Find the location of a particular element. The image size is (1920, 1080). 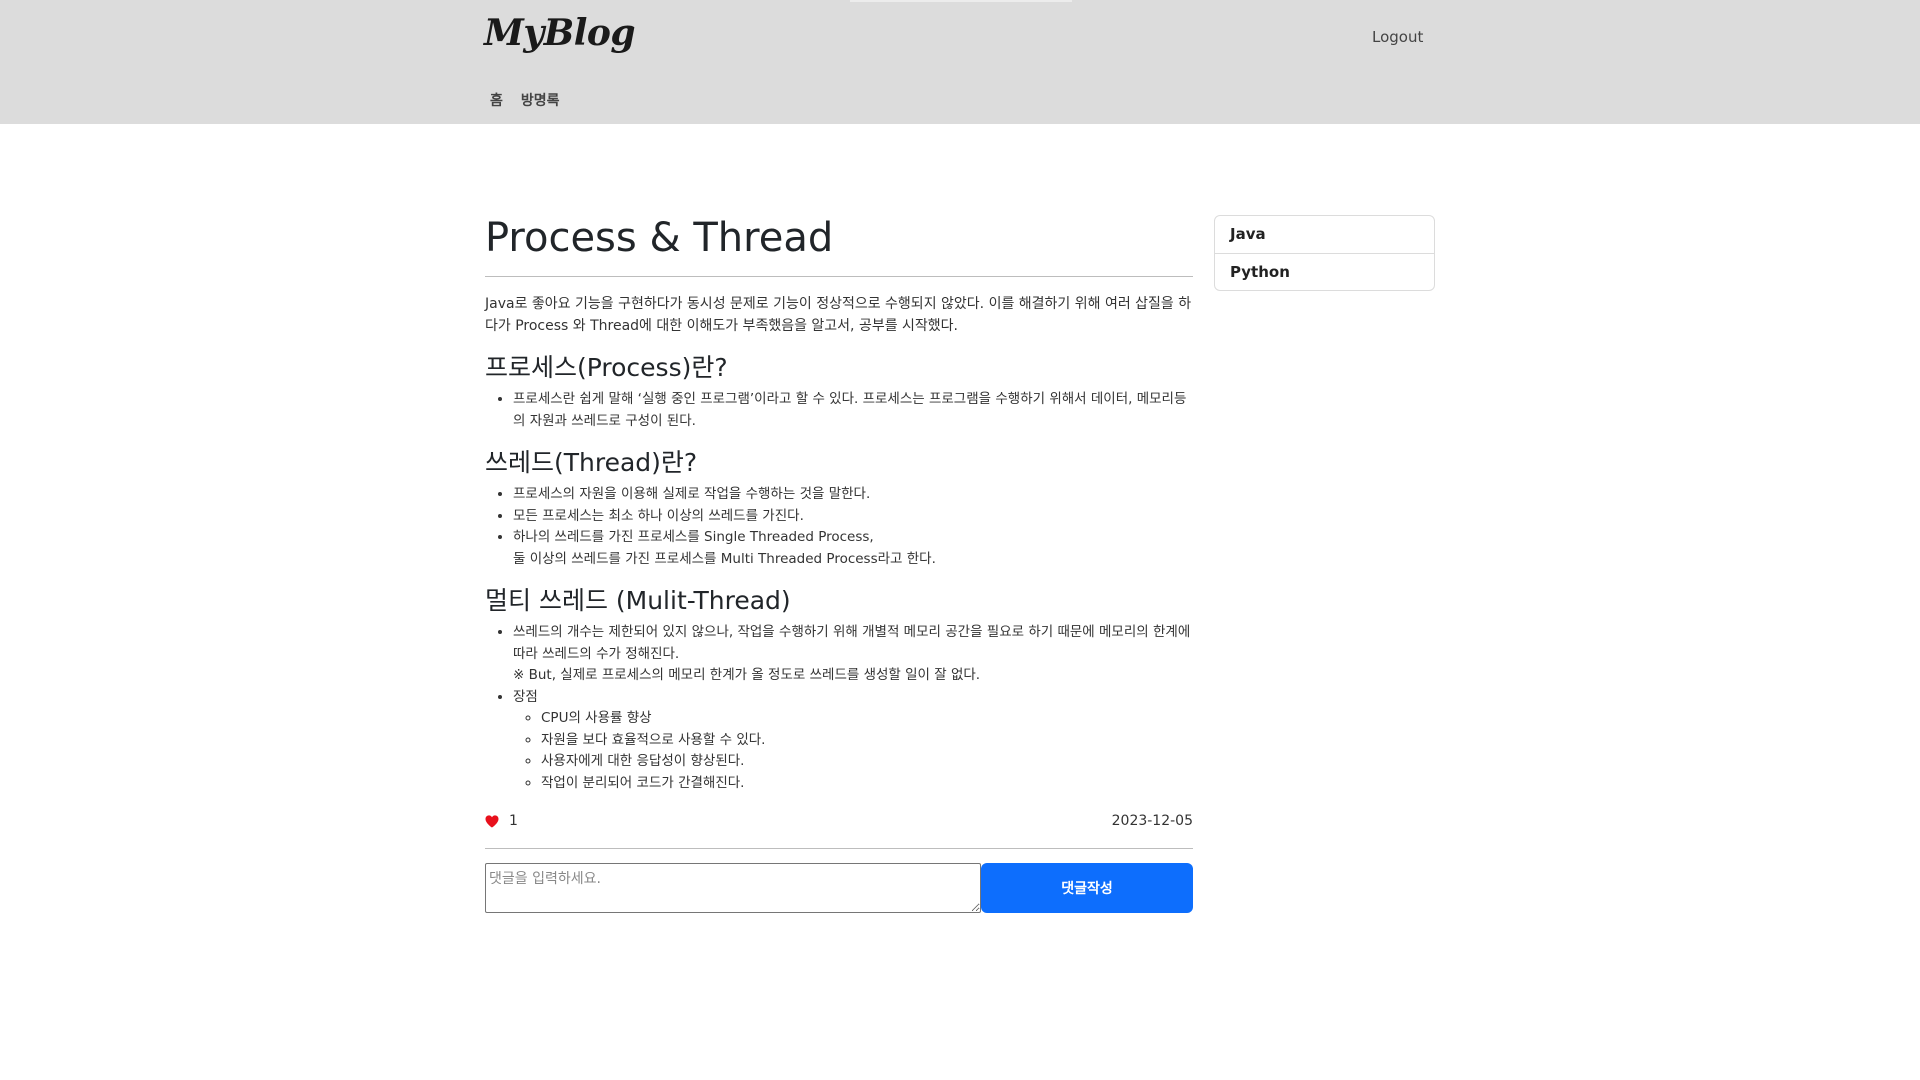

comment-submit-button: 댓글작성 is located at coordinates (1087, 888).